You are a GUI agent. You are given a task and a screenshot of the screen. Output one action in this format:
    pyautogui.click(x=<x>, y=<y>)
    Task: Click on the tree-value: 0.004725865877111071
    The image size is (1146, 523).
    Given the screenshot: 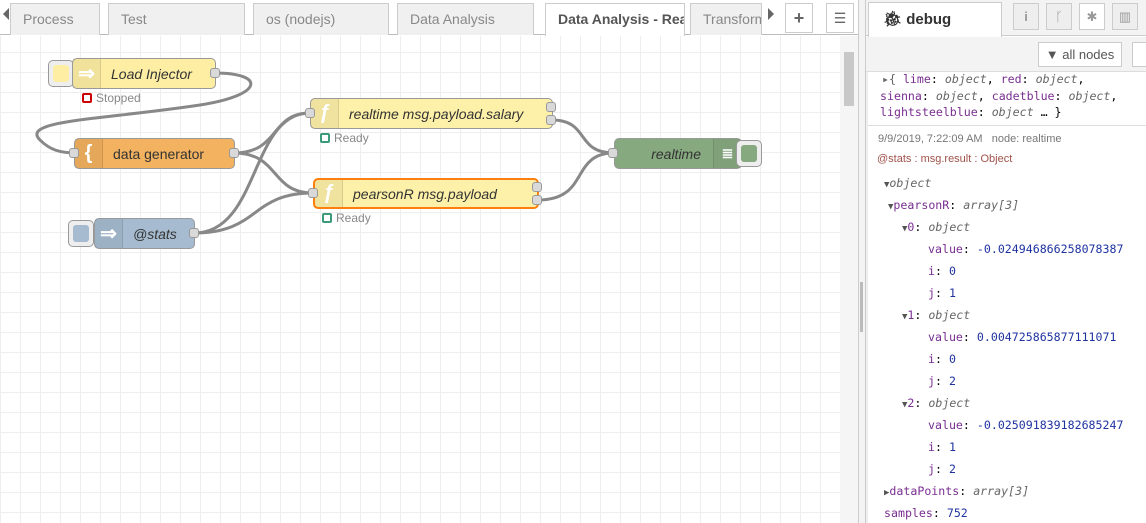 What is the action you would take?
    pyautogui.click(x=1046, y=337)
    